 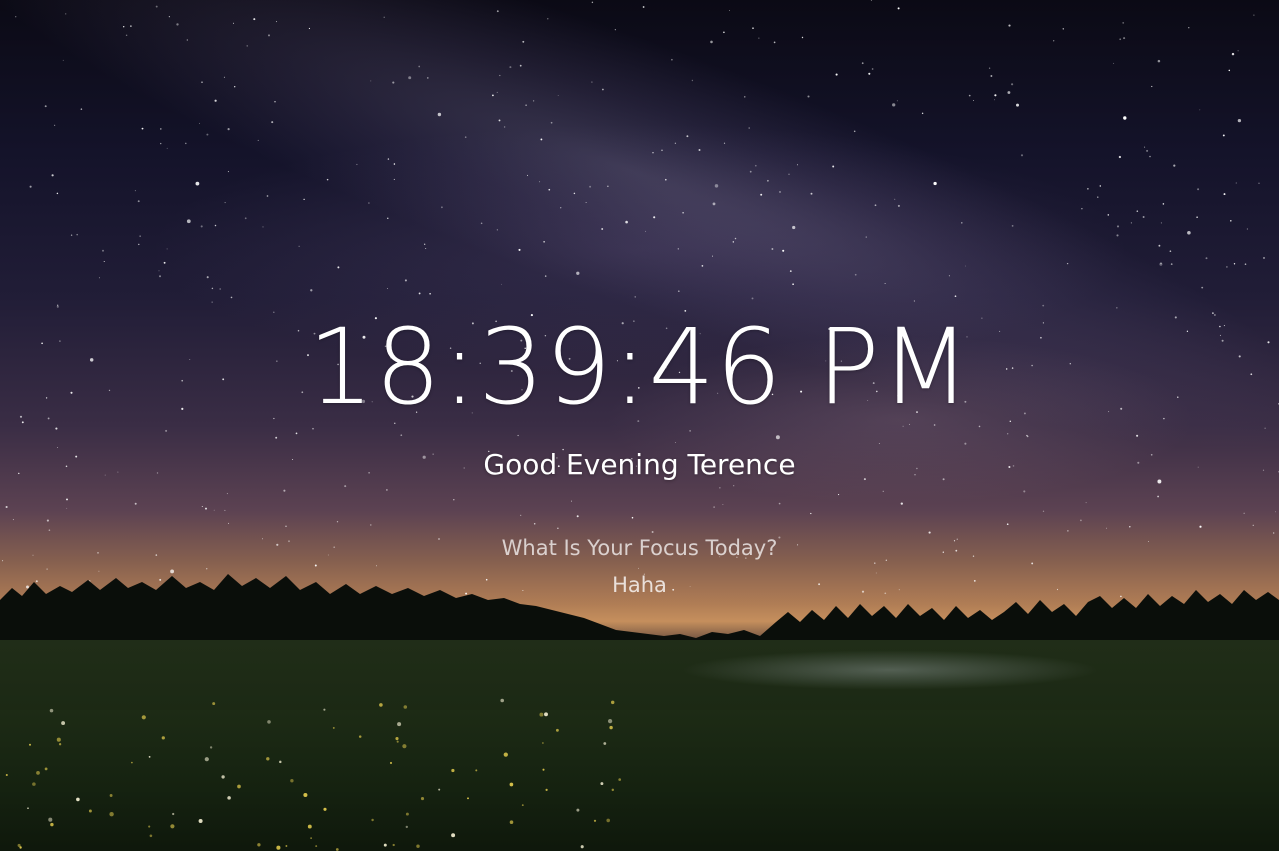 I want to click on focus-question: What Is Your Focus Today?, so click(x=639, y=548).